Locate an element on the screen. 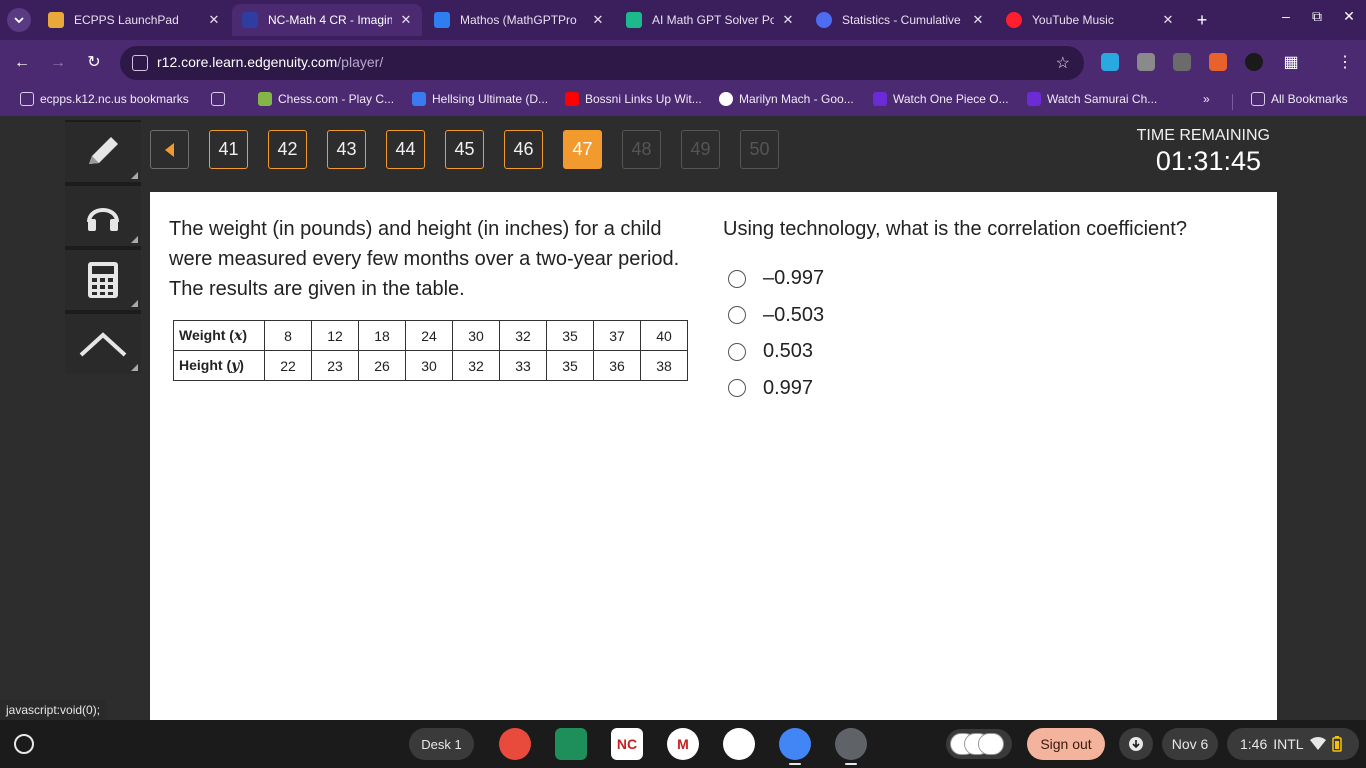  tab-4: AI Math GPT Solver Po ✕ is located at coordinates (710, 20).